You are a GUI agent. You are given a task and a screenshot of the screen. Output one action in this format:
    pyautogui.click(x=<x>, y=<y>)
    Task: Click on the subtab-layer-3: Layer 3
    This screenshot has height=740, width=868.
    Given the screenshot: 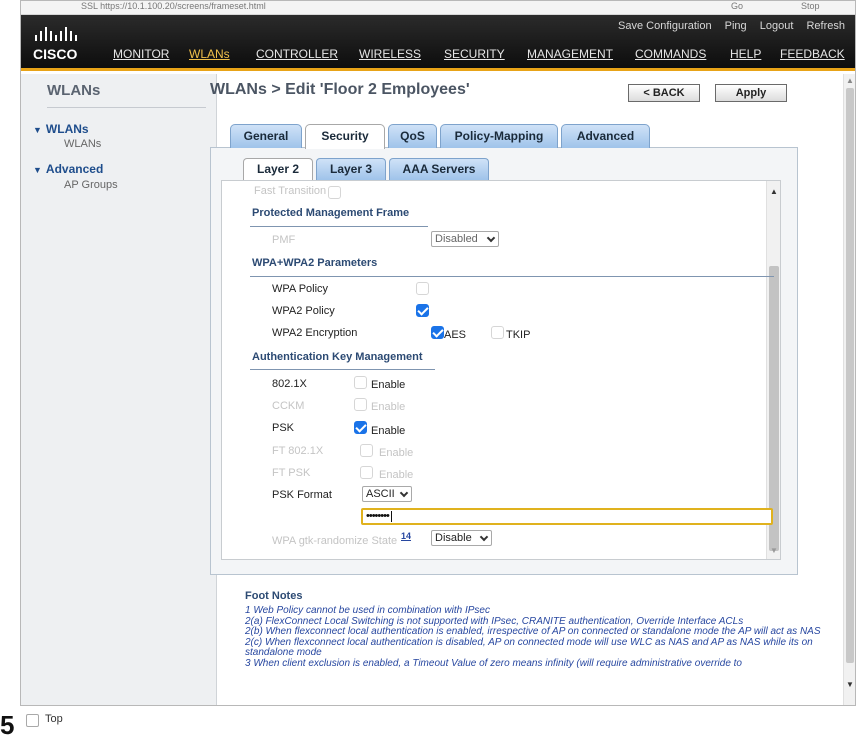 What is the action you would take?
    pyautogui.click(x=351, y=169)
    